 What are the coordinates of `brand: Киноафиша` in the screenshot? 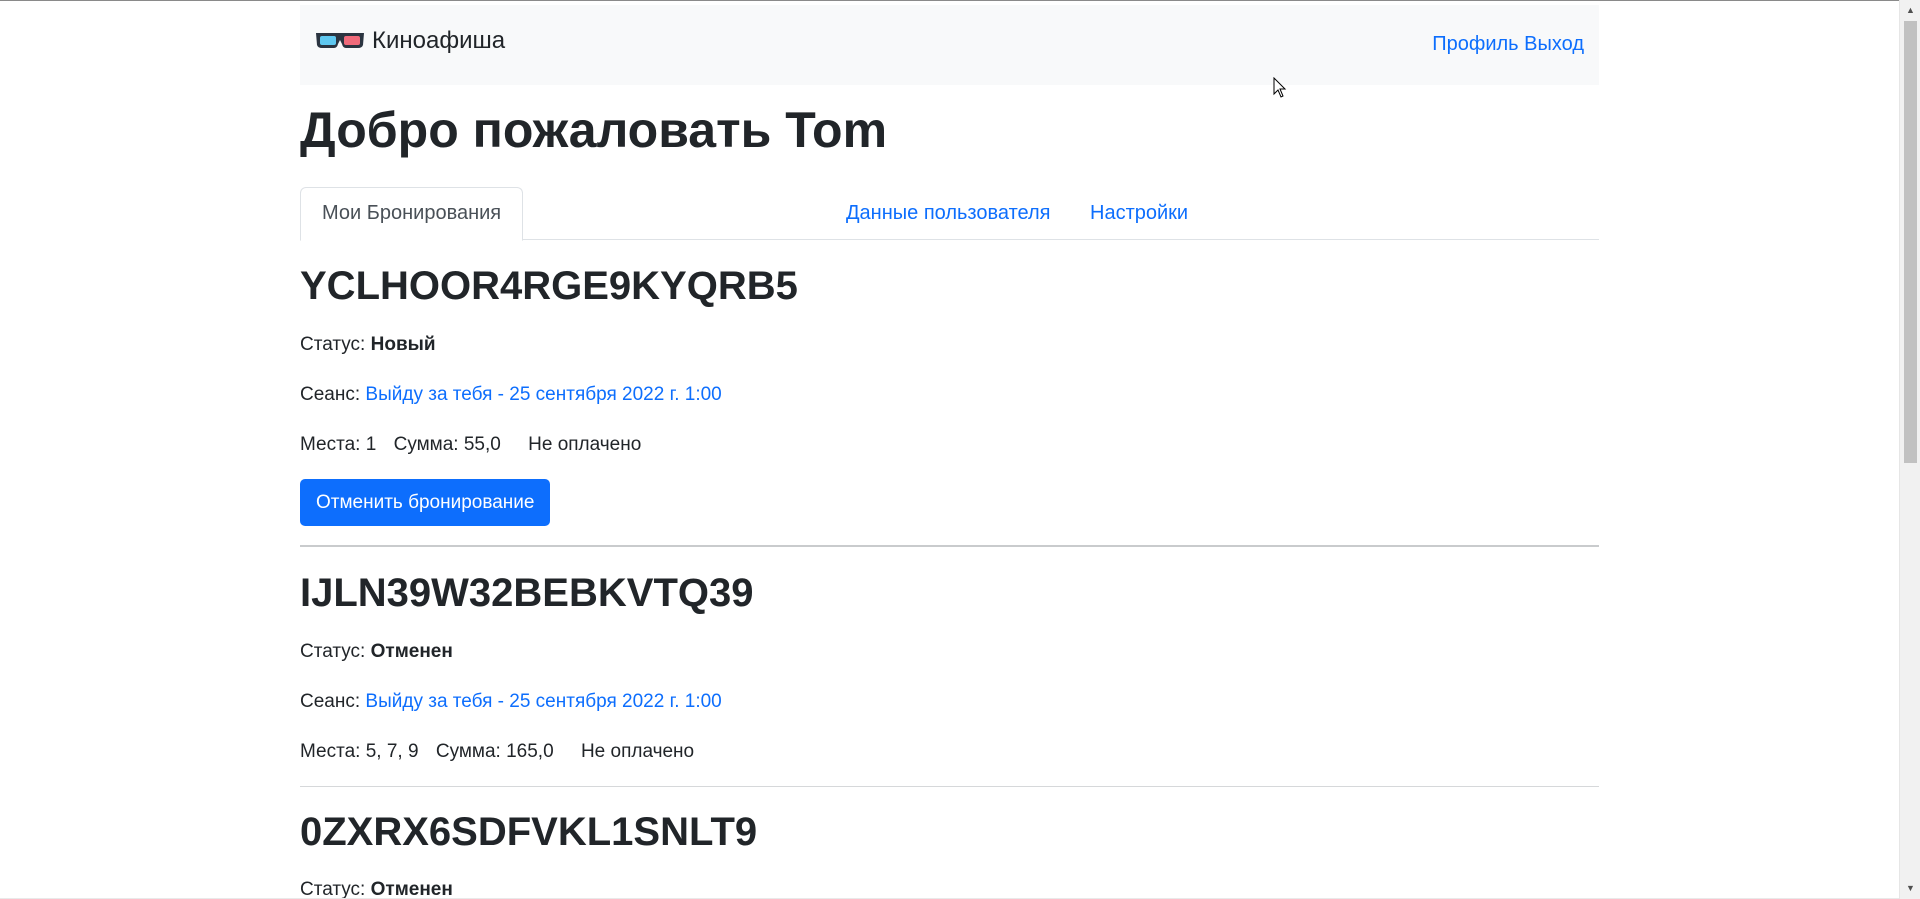 It's located at (410, 41).